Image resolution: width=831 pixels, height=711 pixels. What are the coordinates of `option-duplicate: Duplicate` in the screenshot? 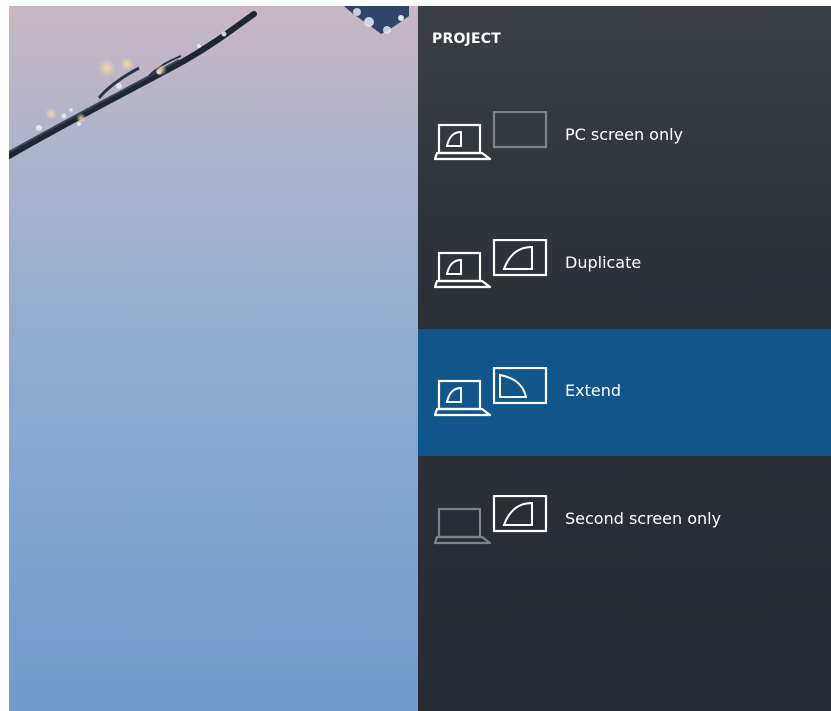 It's located at (624, 264).